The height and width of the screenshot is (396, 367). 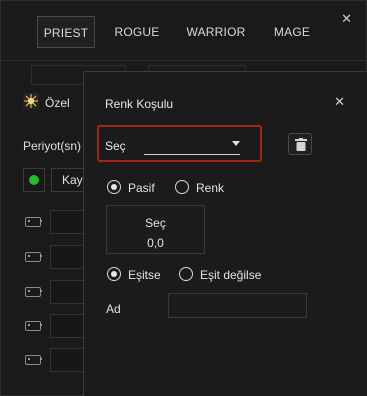 I want to click on name-label: Ad, so click(x=113, y=309).